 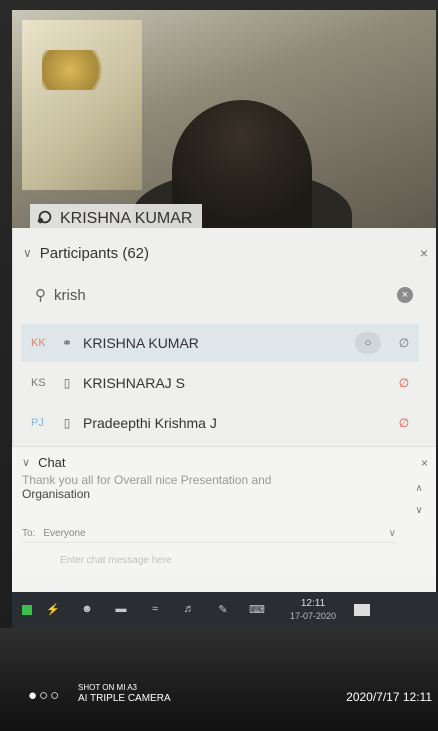 I want to click on chat-title: Chat, so click(x=52, y=462).